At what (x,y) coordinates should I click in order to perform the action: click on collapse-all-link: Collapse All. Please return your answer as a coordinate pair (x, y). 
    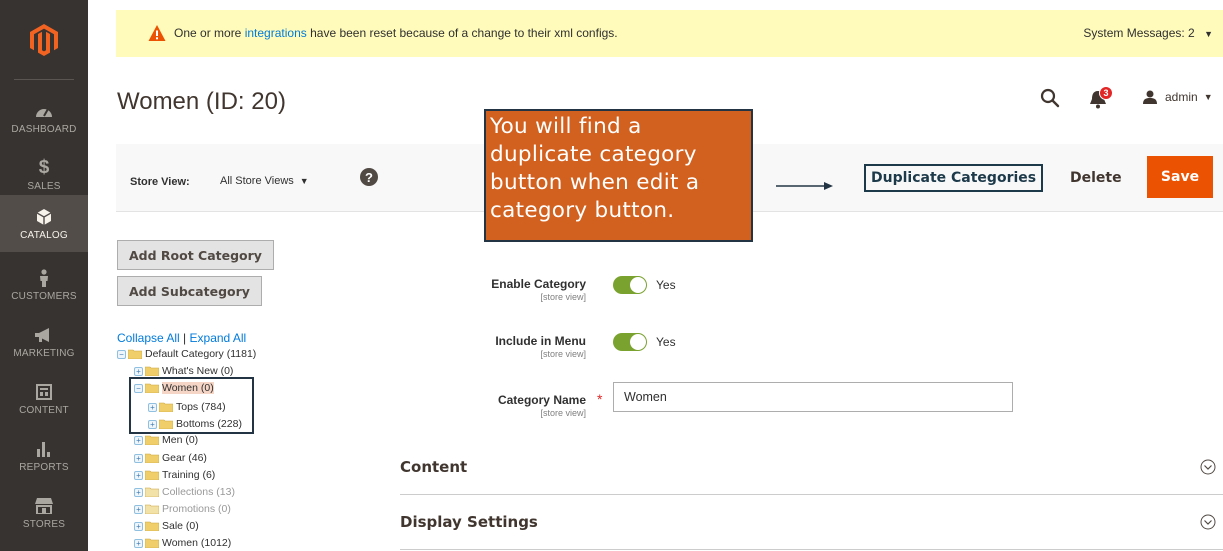
    Looking at the image, I should click on (148, 338).